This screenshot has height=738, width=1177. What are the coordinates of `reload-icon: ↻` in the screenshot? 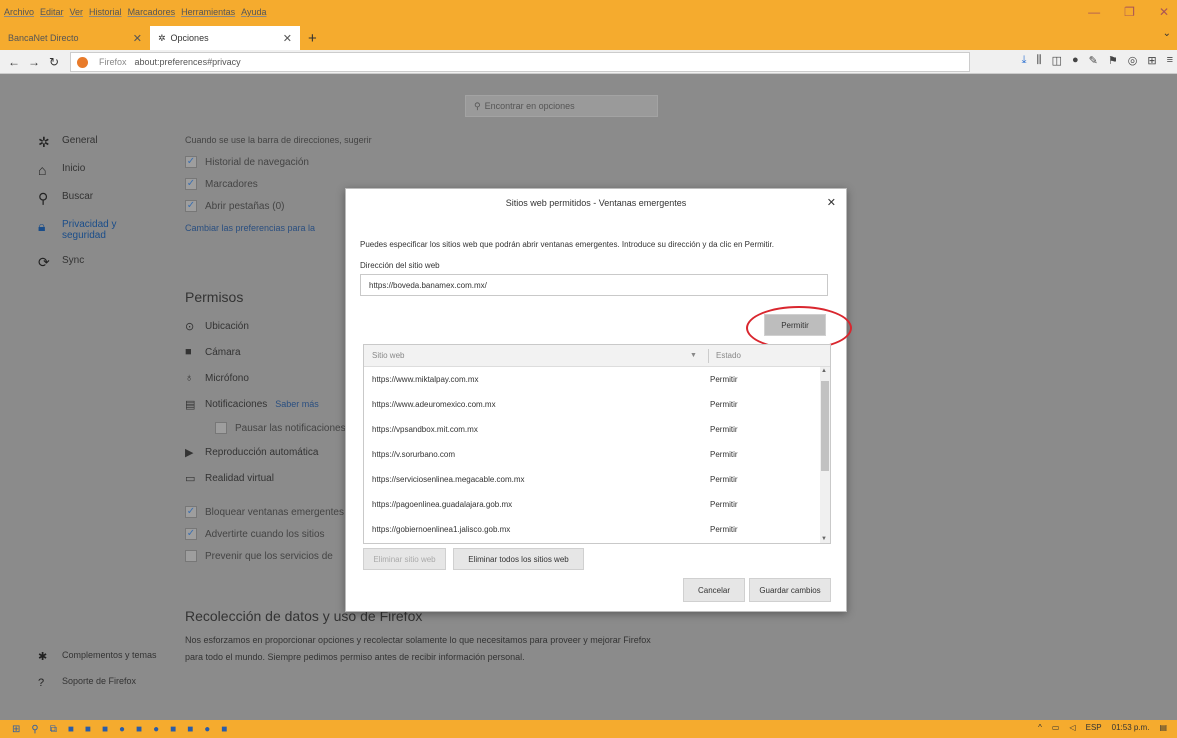 It's located at (54, 62).